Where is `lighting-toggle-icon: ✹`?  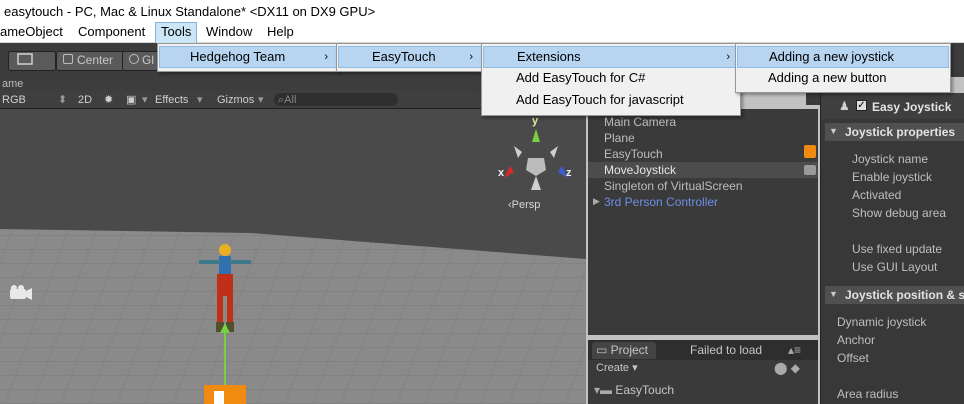 lighting-toggle-icon: ✹ is located at coordinates (108, 100).